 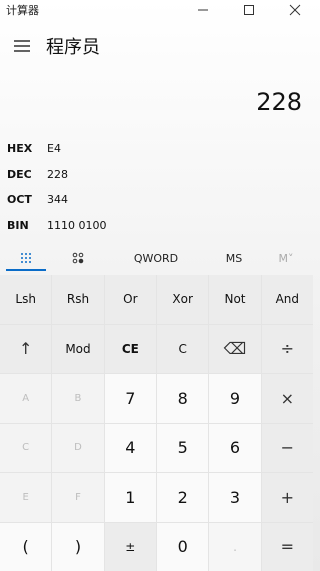 I want to click on rsh-button: Rsh, so click(x=78, y=299).